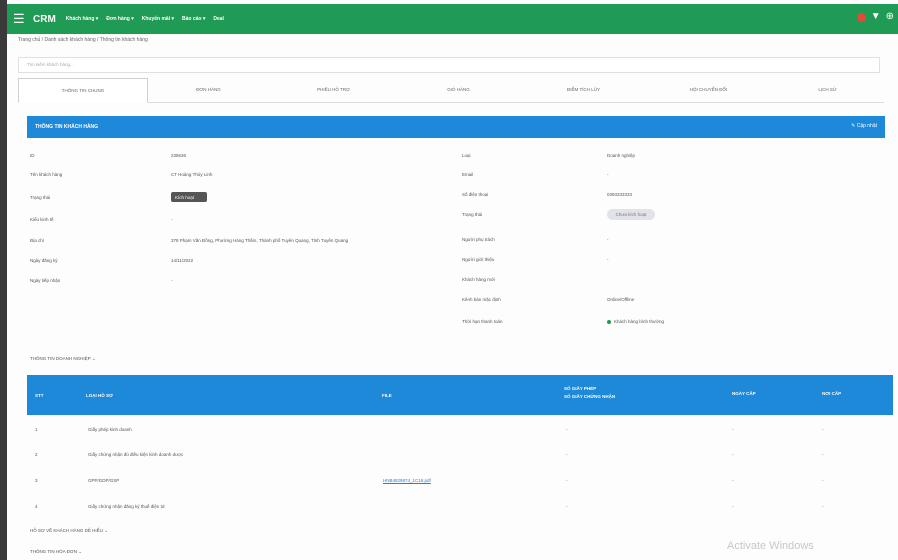 The height and width of the screenshot is (560, 898). I want to click on field-label-owner: Người phụ trách, so click(478, 239).